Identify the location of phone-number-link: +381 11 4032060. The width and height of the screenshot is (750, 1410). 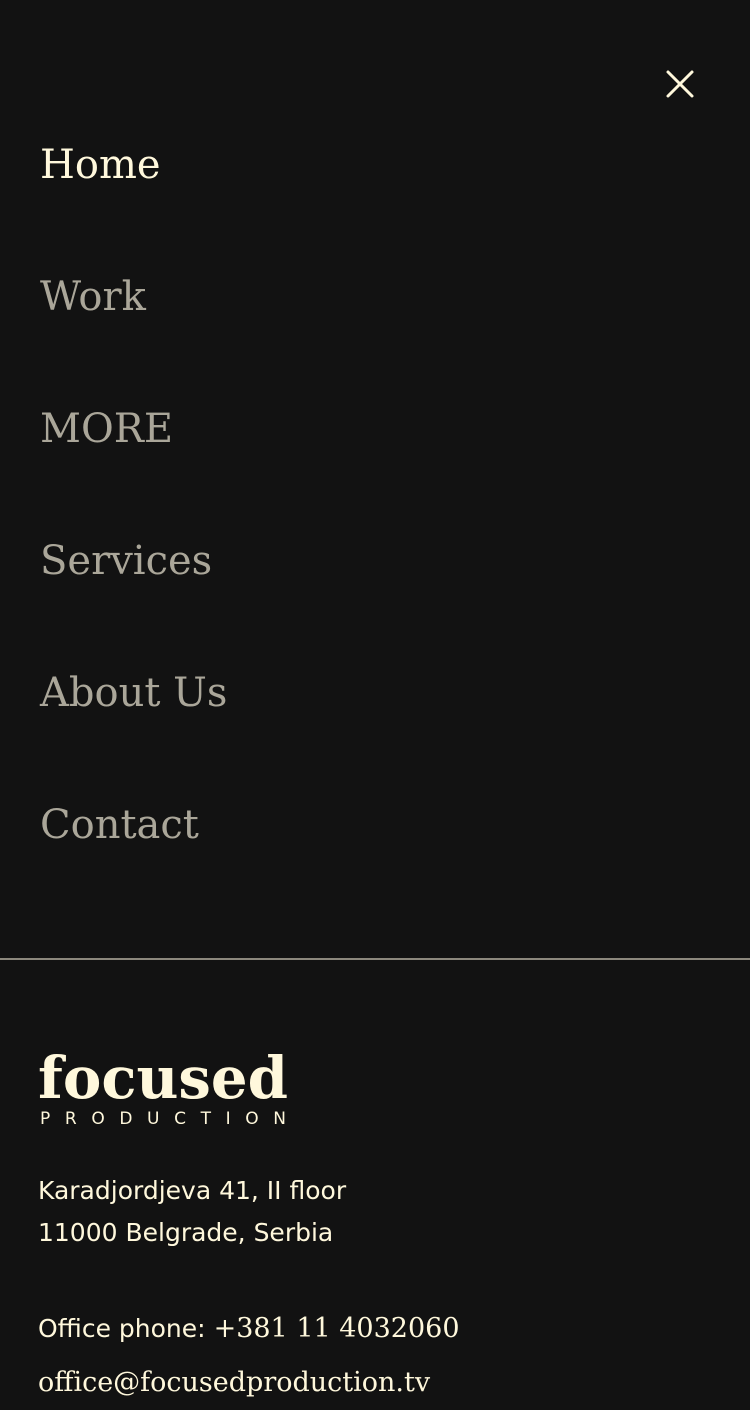
(337, 1328).